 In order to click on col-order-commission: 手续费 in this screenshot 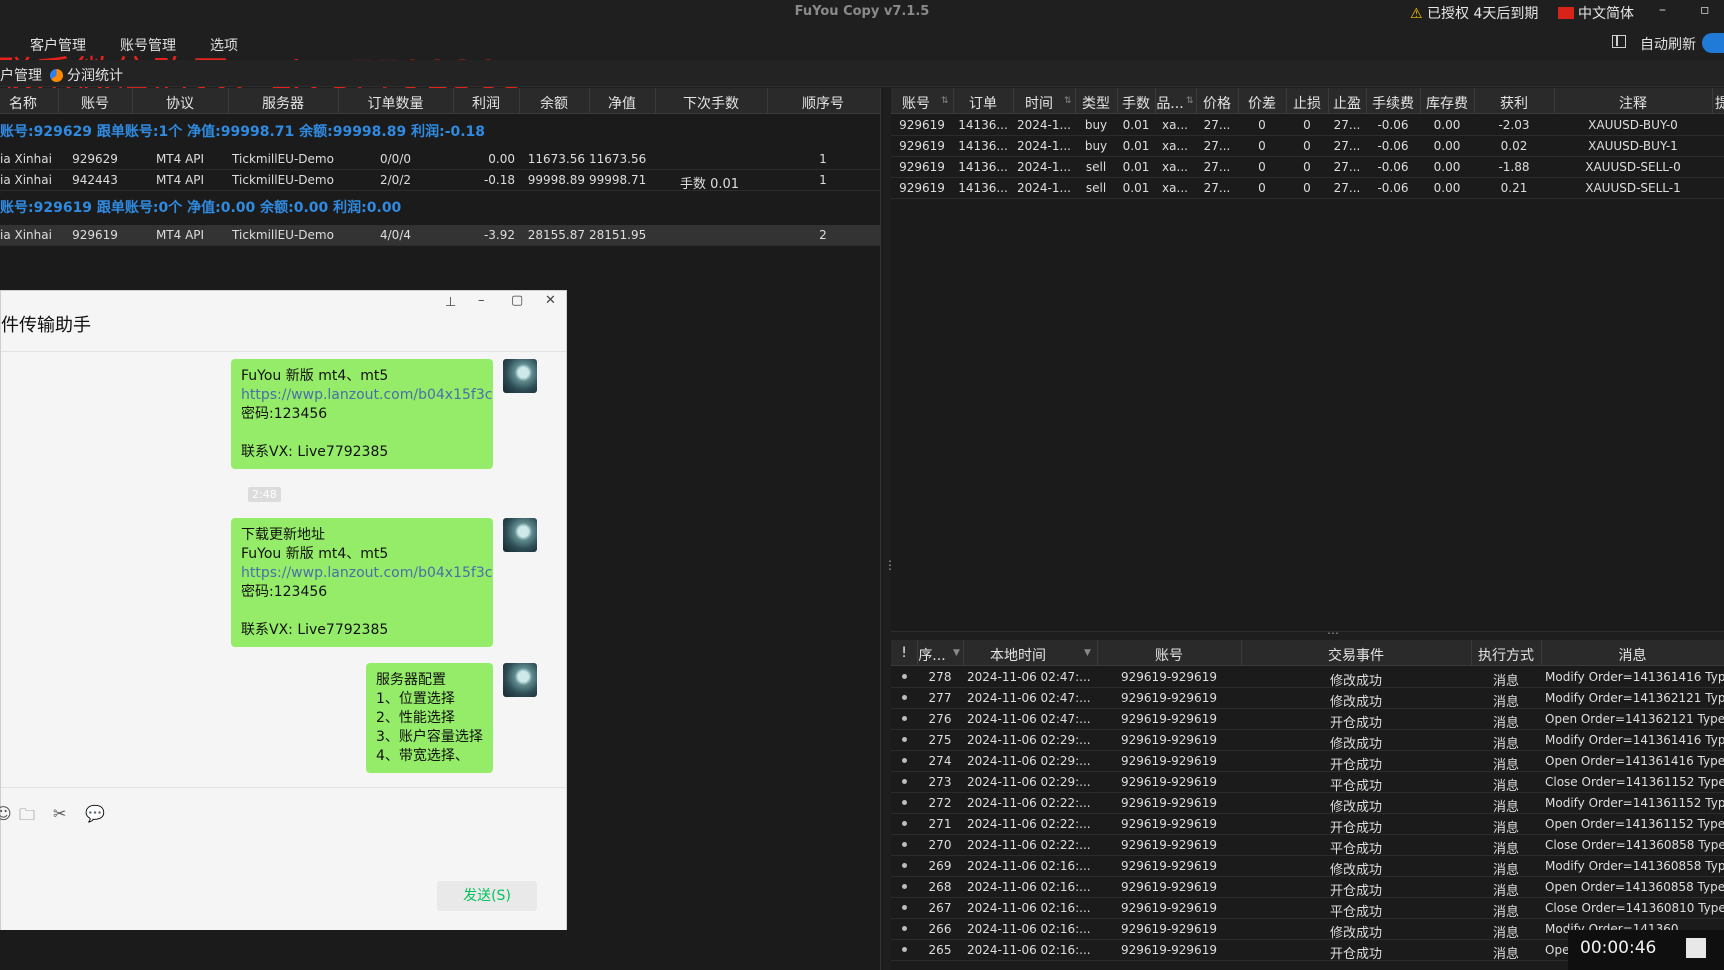, I will do `click(1393, 103)`.